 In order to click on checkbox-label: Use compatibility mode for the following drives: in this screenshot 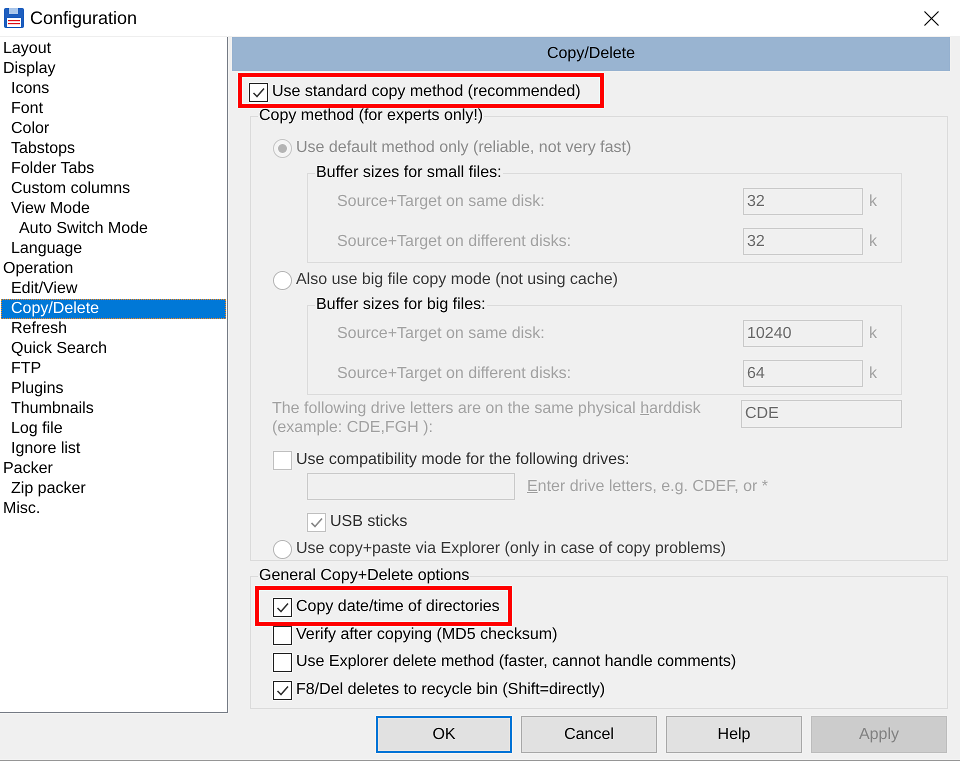, I will do `click(463, 460)`.